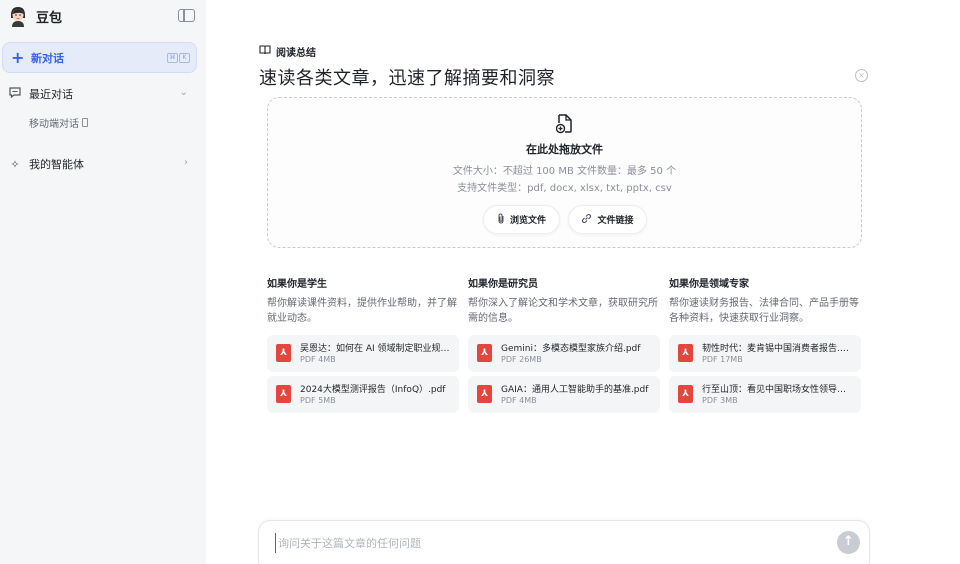 The height and width of the screenshot is (564, 960). What do you see at coordinates (376, 349) in the screenshot?
I see `file-name: 吴恩达：如何在 AI 领域制定职业规划.pdf` at bounding box center [376, 349].